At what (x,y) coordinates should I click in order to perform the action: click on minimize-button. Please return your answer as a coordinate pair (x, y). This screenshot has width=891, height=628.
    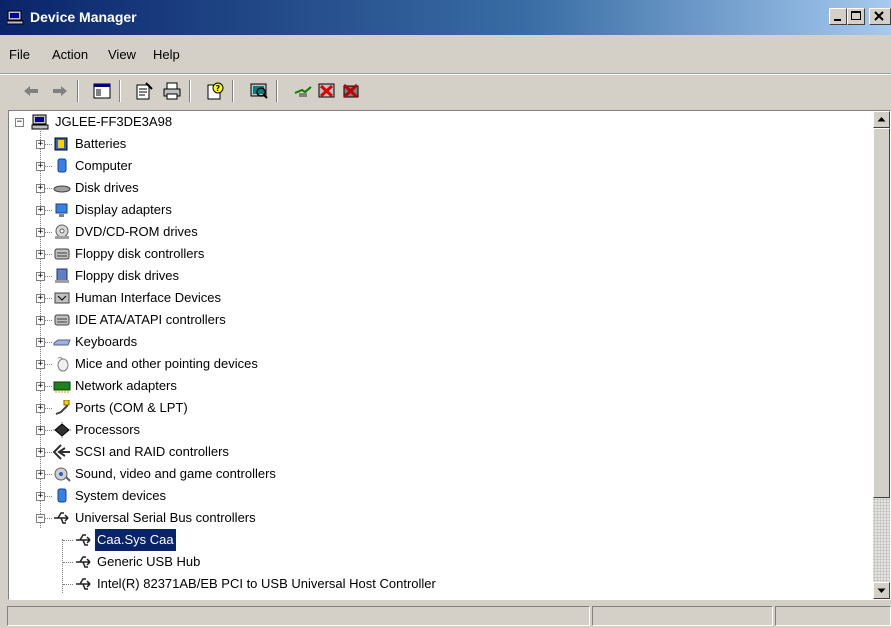
    Looking at the image, I should click on (838, 16).